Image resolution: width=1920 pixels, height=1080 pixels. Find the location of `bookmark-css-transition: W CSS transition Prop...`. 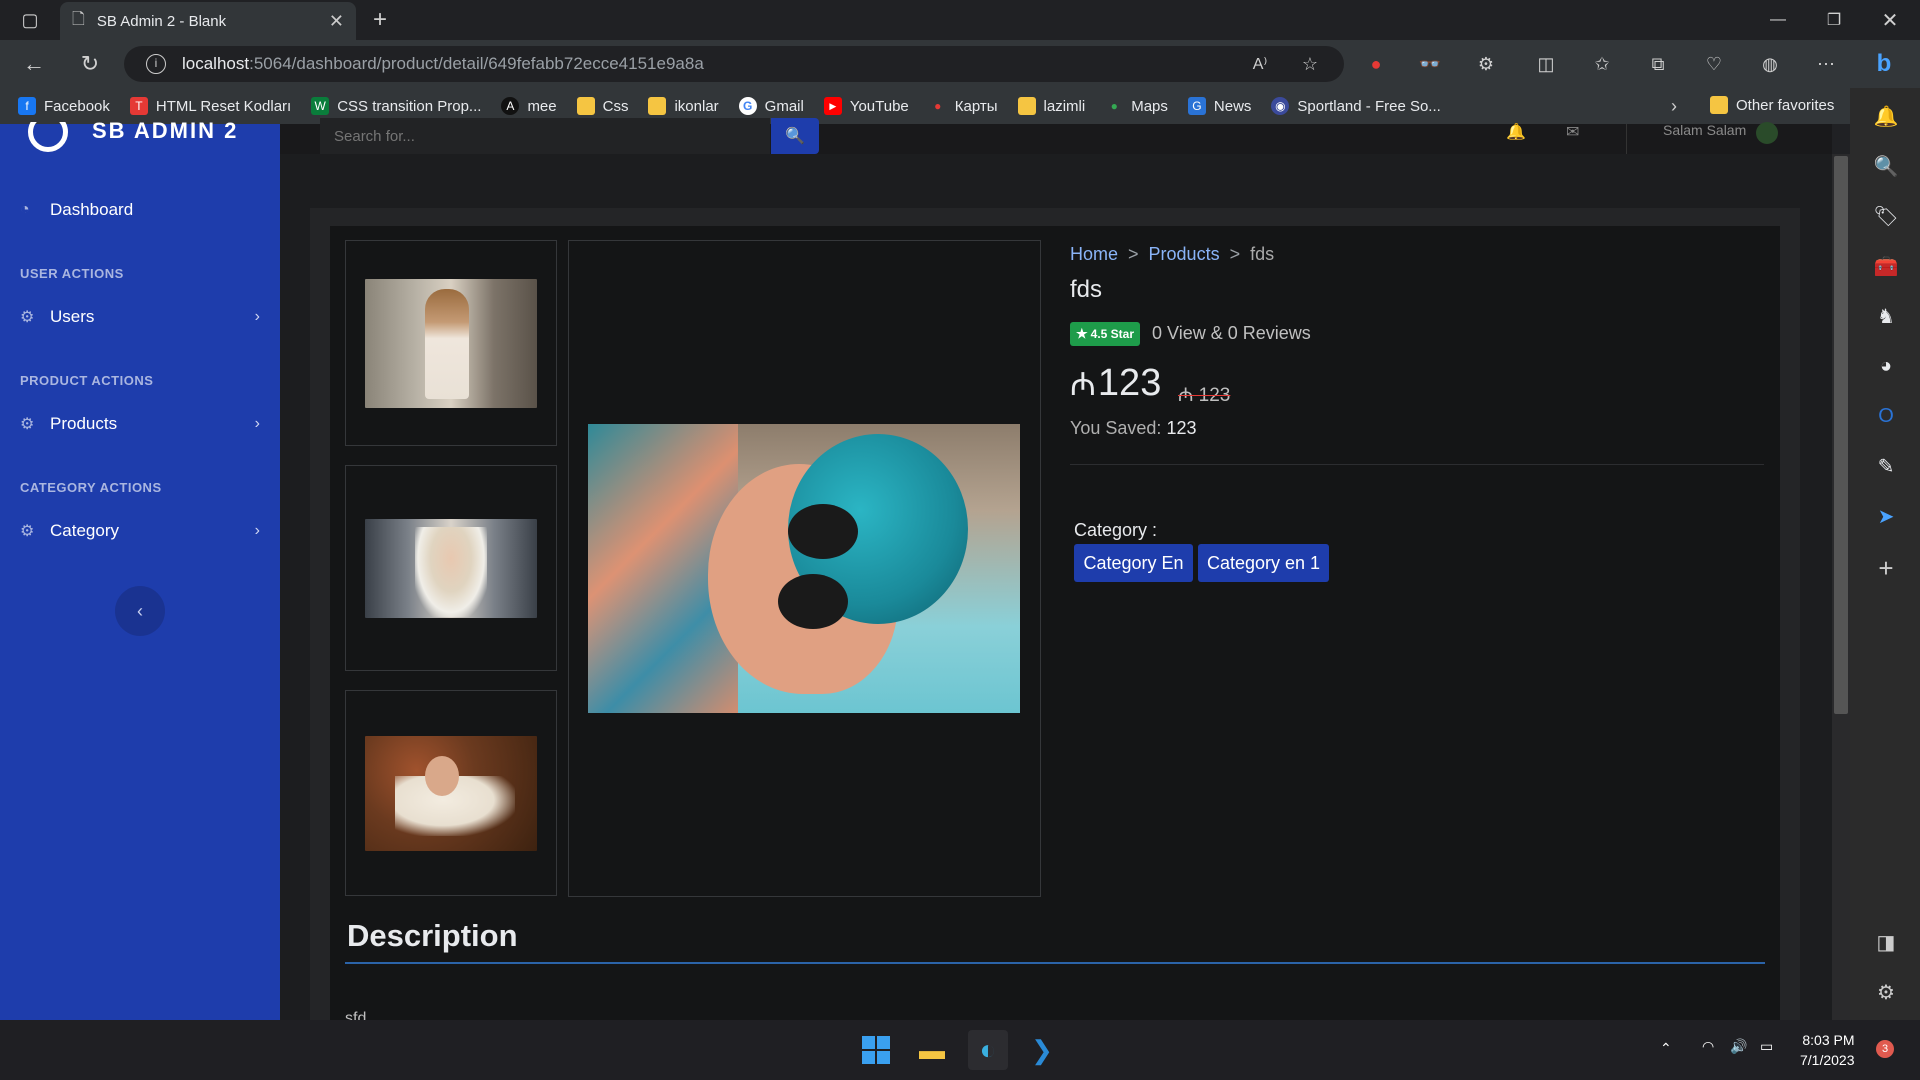

bookmark-css-transition: W CSS transition Prop... is located at coordinates (396, 106).